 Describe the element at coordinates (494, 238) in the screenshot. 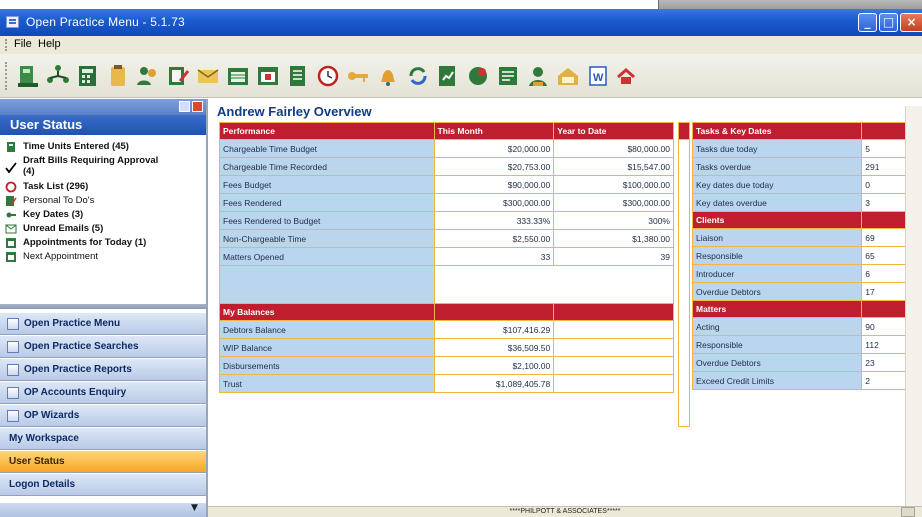

I see `this-month-value: $2,550.00` at that location.